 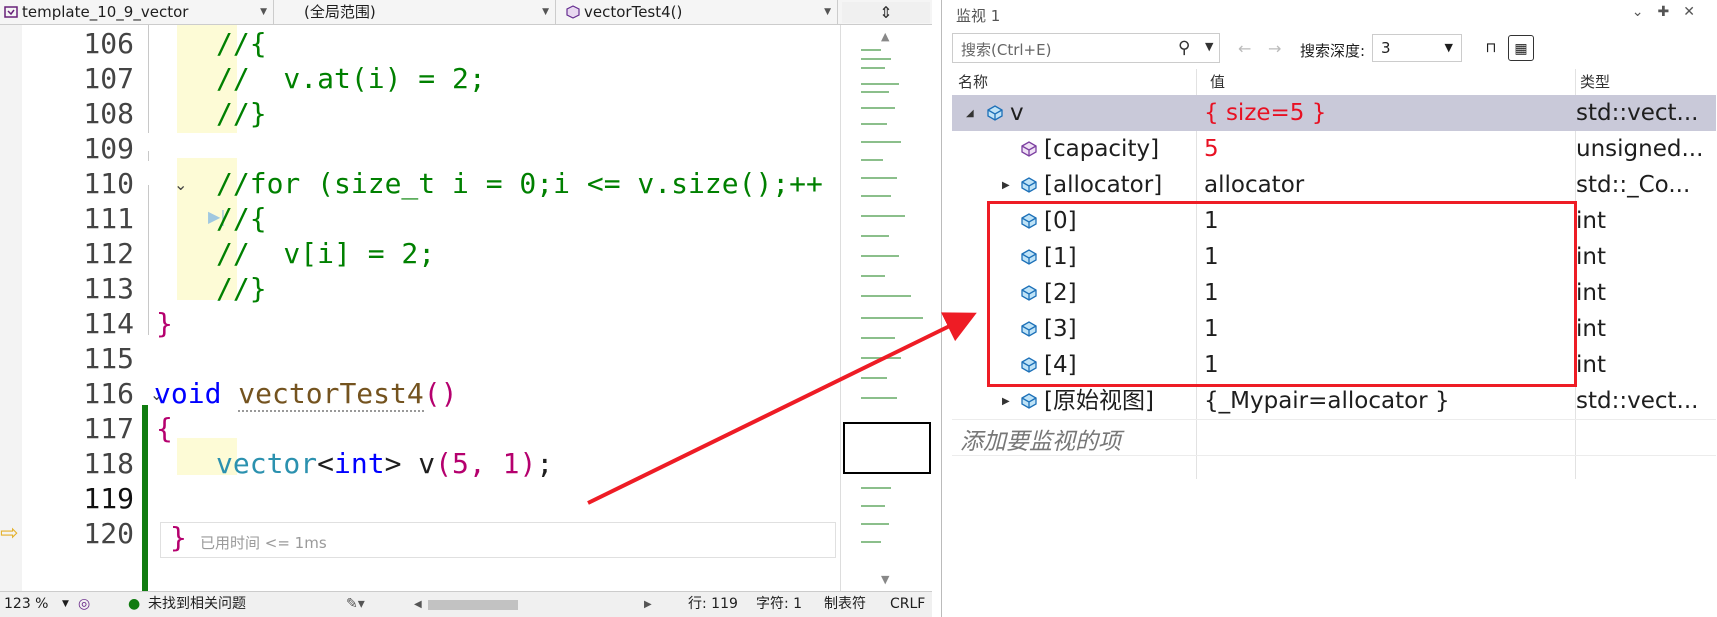 What do you see at coordinates (326, 253) in the screenshot?
I see `code-line: // v[i] = 2;` at bounding box center [326, 253].